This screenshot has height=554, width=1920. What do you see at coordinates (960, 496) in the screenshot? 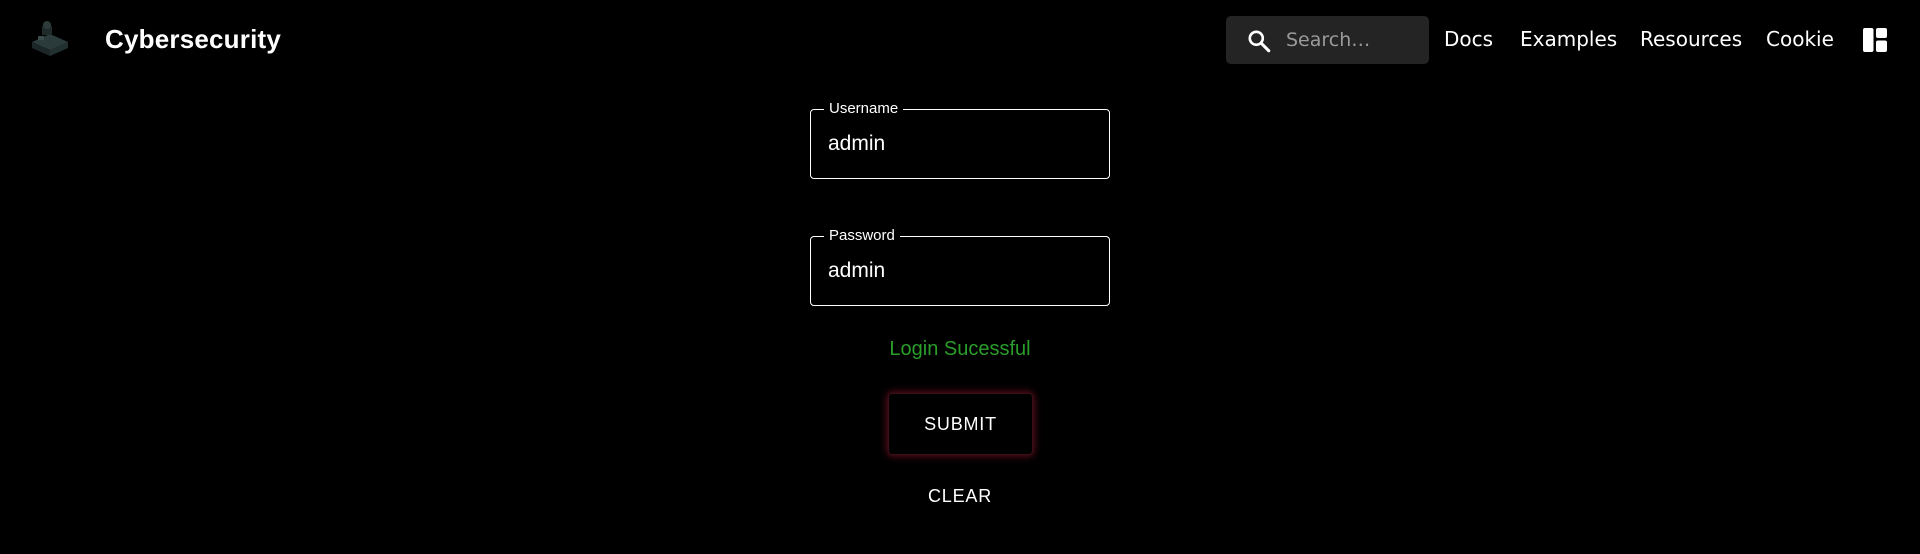
I see `clear-button: CLEAR` at bounding box center [960, 496].